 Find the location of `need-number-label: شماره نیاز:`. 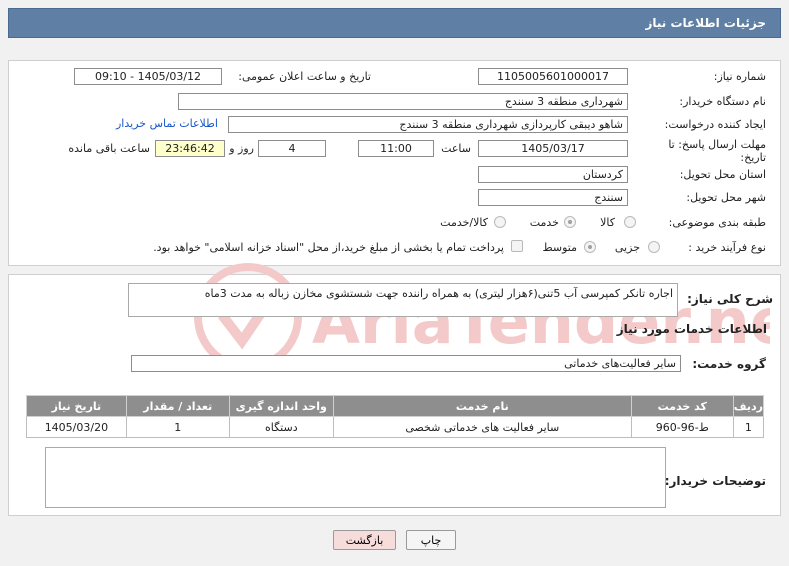

need-number-label: شماره نیاز: is located at coordinates (739, 76).